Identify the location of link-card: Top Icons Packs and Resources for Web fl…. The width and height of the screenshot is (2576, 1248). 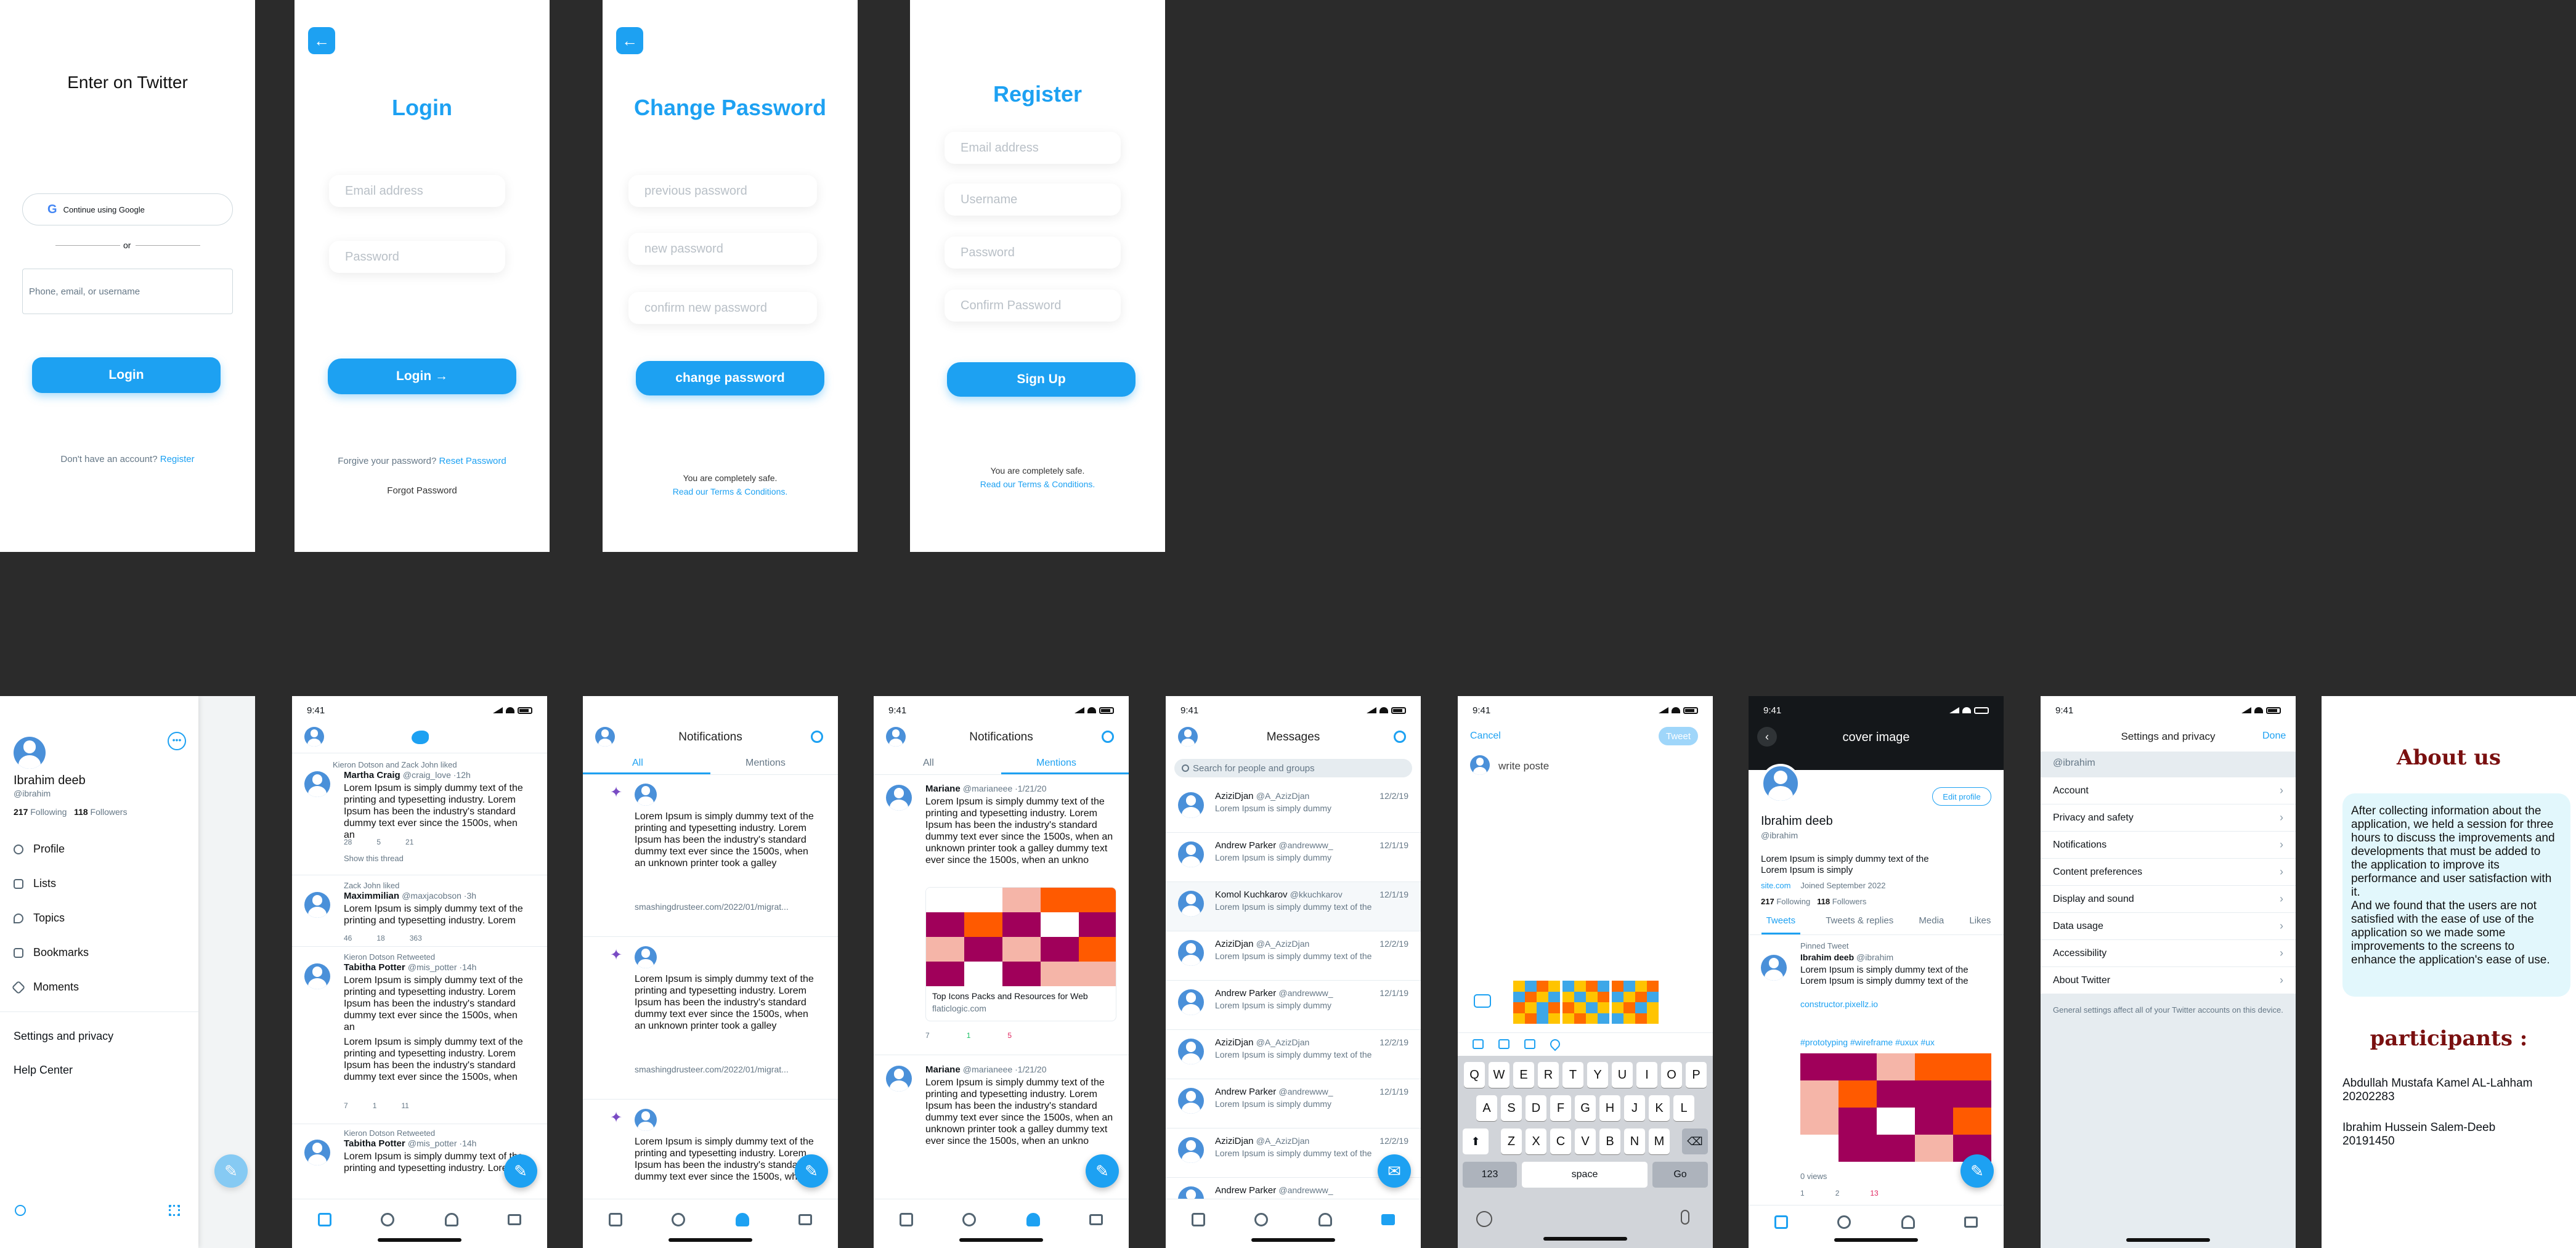
(1020, 954).